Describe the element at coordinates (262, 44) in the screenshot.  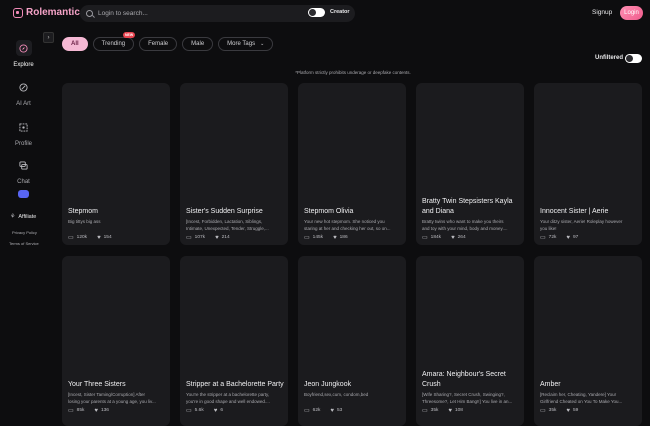
I see `chevron-down-icon: ⌄` at that location.